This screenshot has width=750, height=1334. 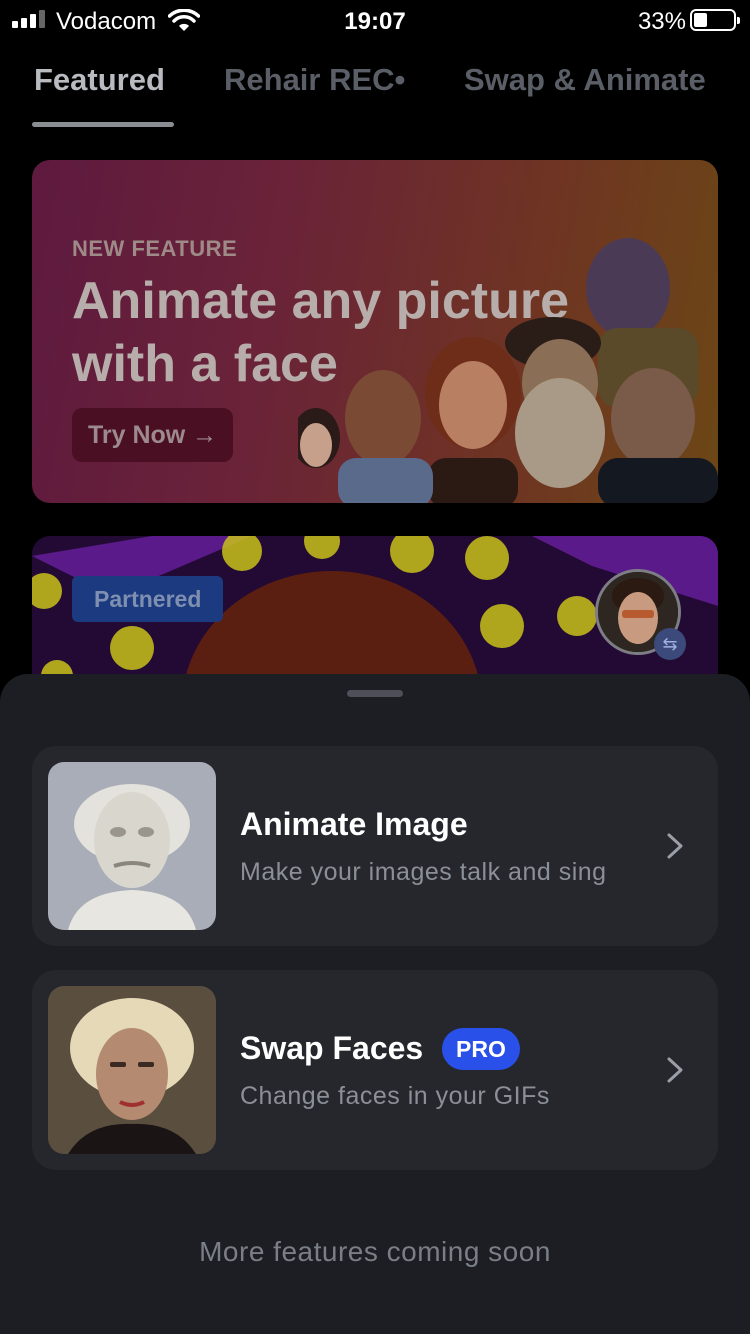 I want to click on partnered-label: Partnered, so click(x=148, y=598).